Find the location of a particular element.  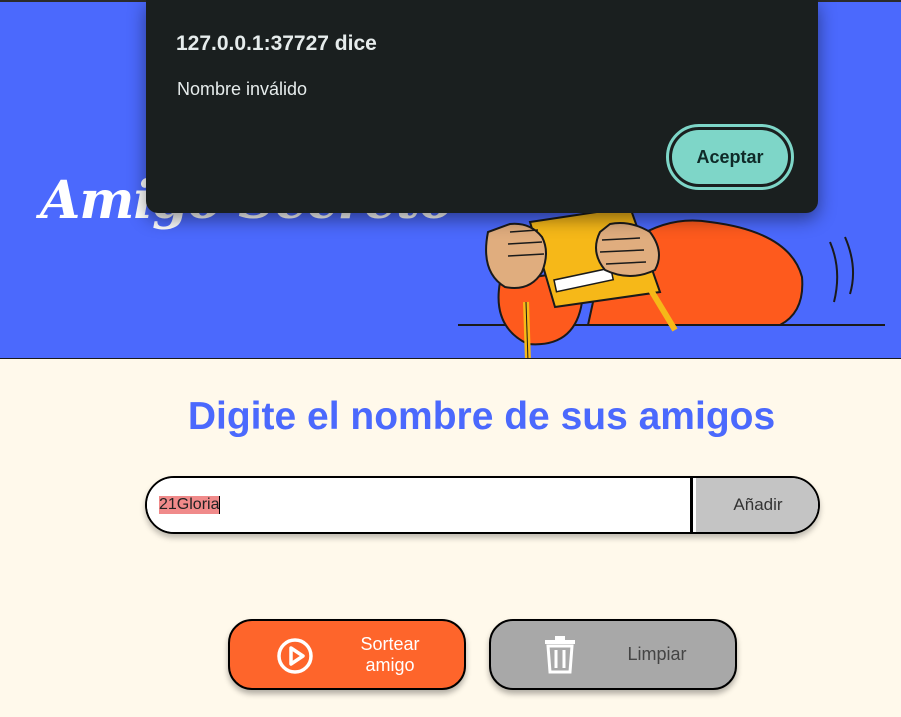

dialog-origin: 127.0.0.1:37727 dice is located at coordinates (276, 43).